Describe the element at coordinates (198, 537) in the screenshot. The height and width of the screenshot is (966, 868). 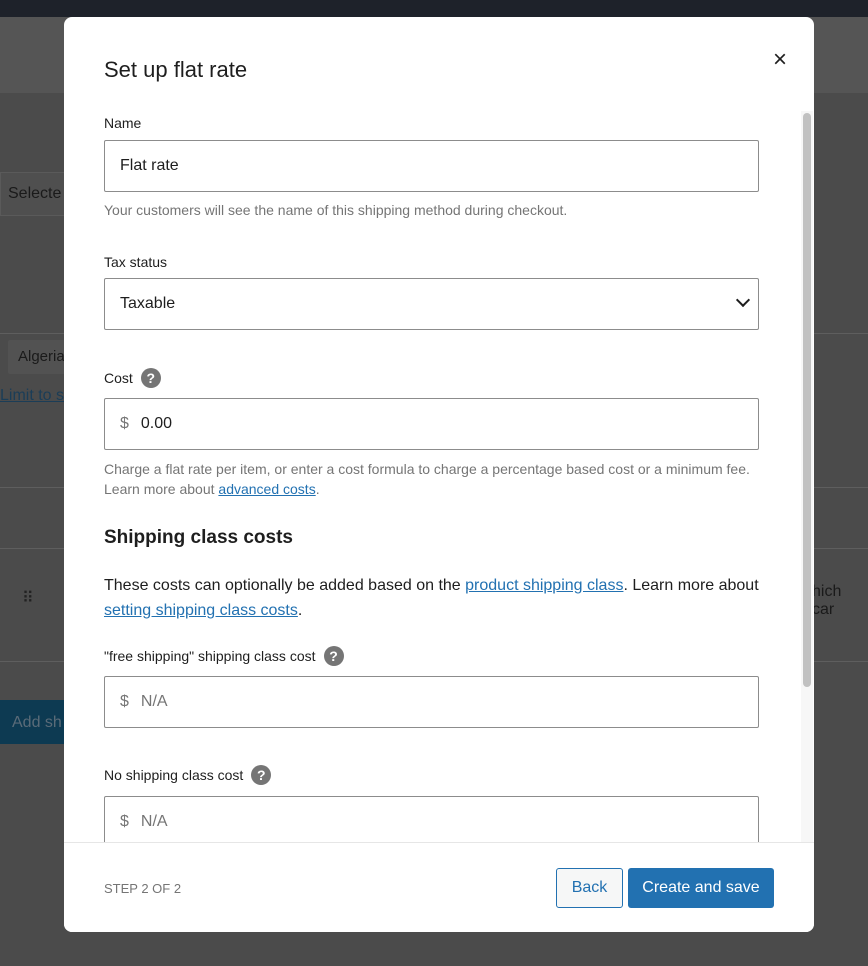
I see `shipping-class-heading: Shipping class costs` at that location.